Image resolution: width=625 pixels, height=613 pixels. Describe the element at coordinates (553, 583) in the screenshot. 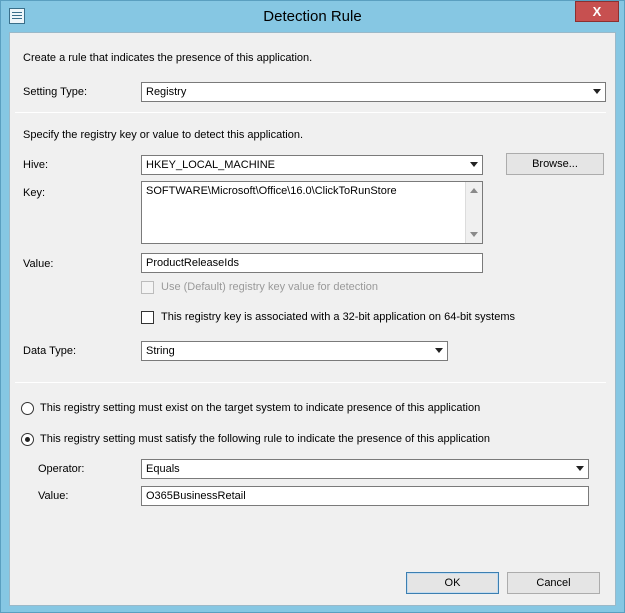

I see `cancel-button: Cancel` at that location.